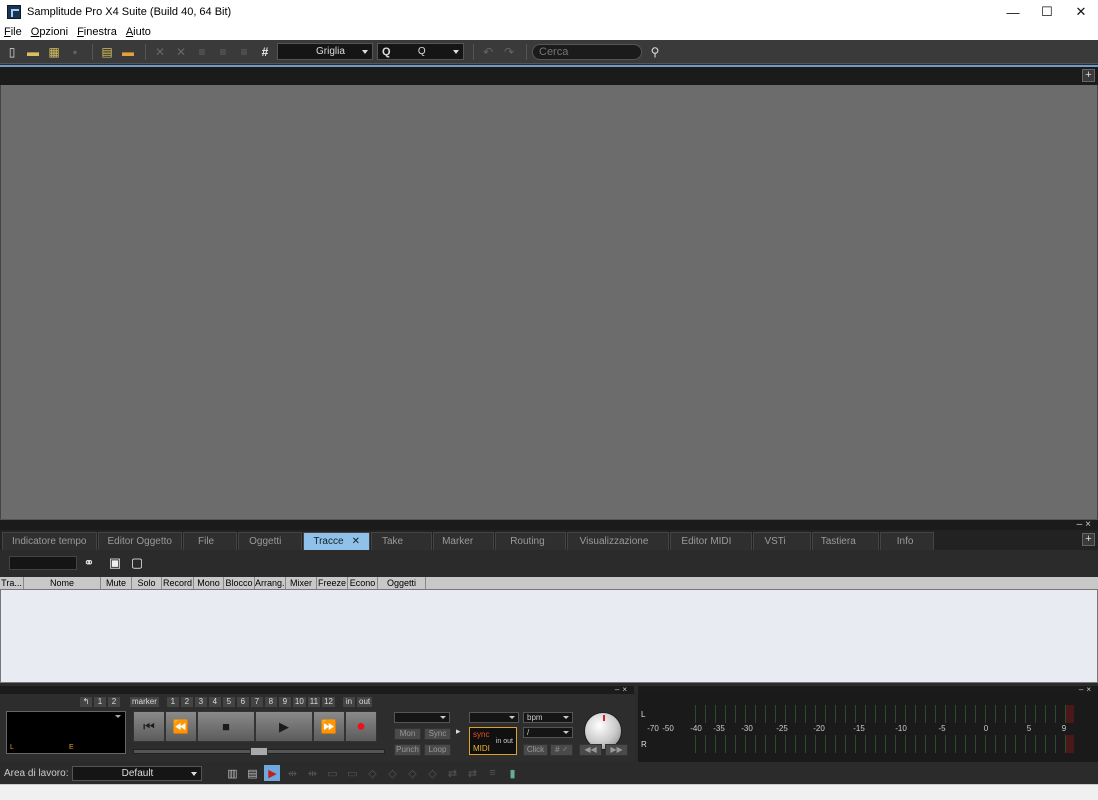 The height and width of the screenshot is (800, 1098). What do you see at coordinates (66, 732) in the screenshot?
I see `time-display: L E` at bounding box center [66, 732].